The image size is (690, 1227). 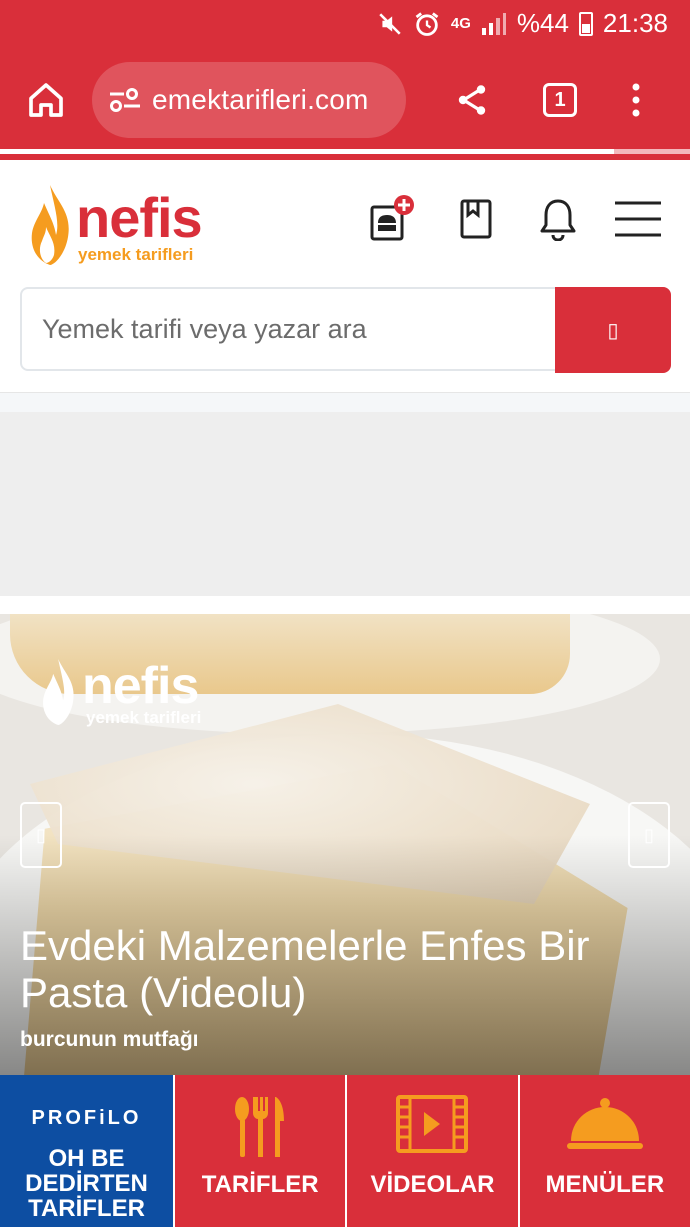 I want to click on signal-icon, so click(x=493, y=23).